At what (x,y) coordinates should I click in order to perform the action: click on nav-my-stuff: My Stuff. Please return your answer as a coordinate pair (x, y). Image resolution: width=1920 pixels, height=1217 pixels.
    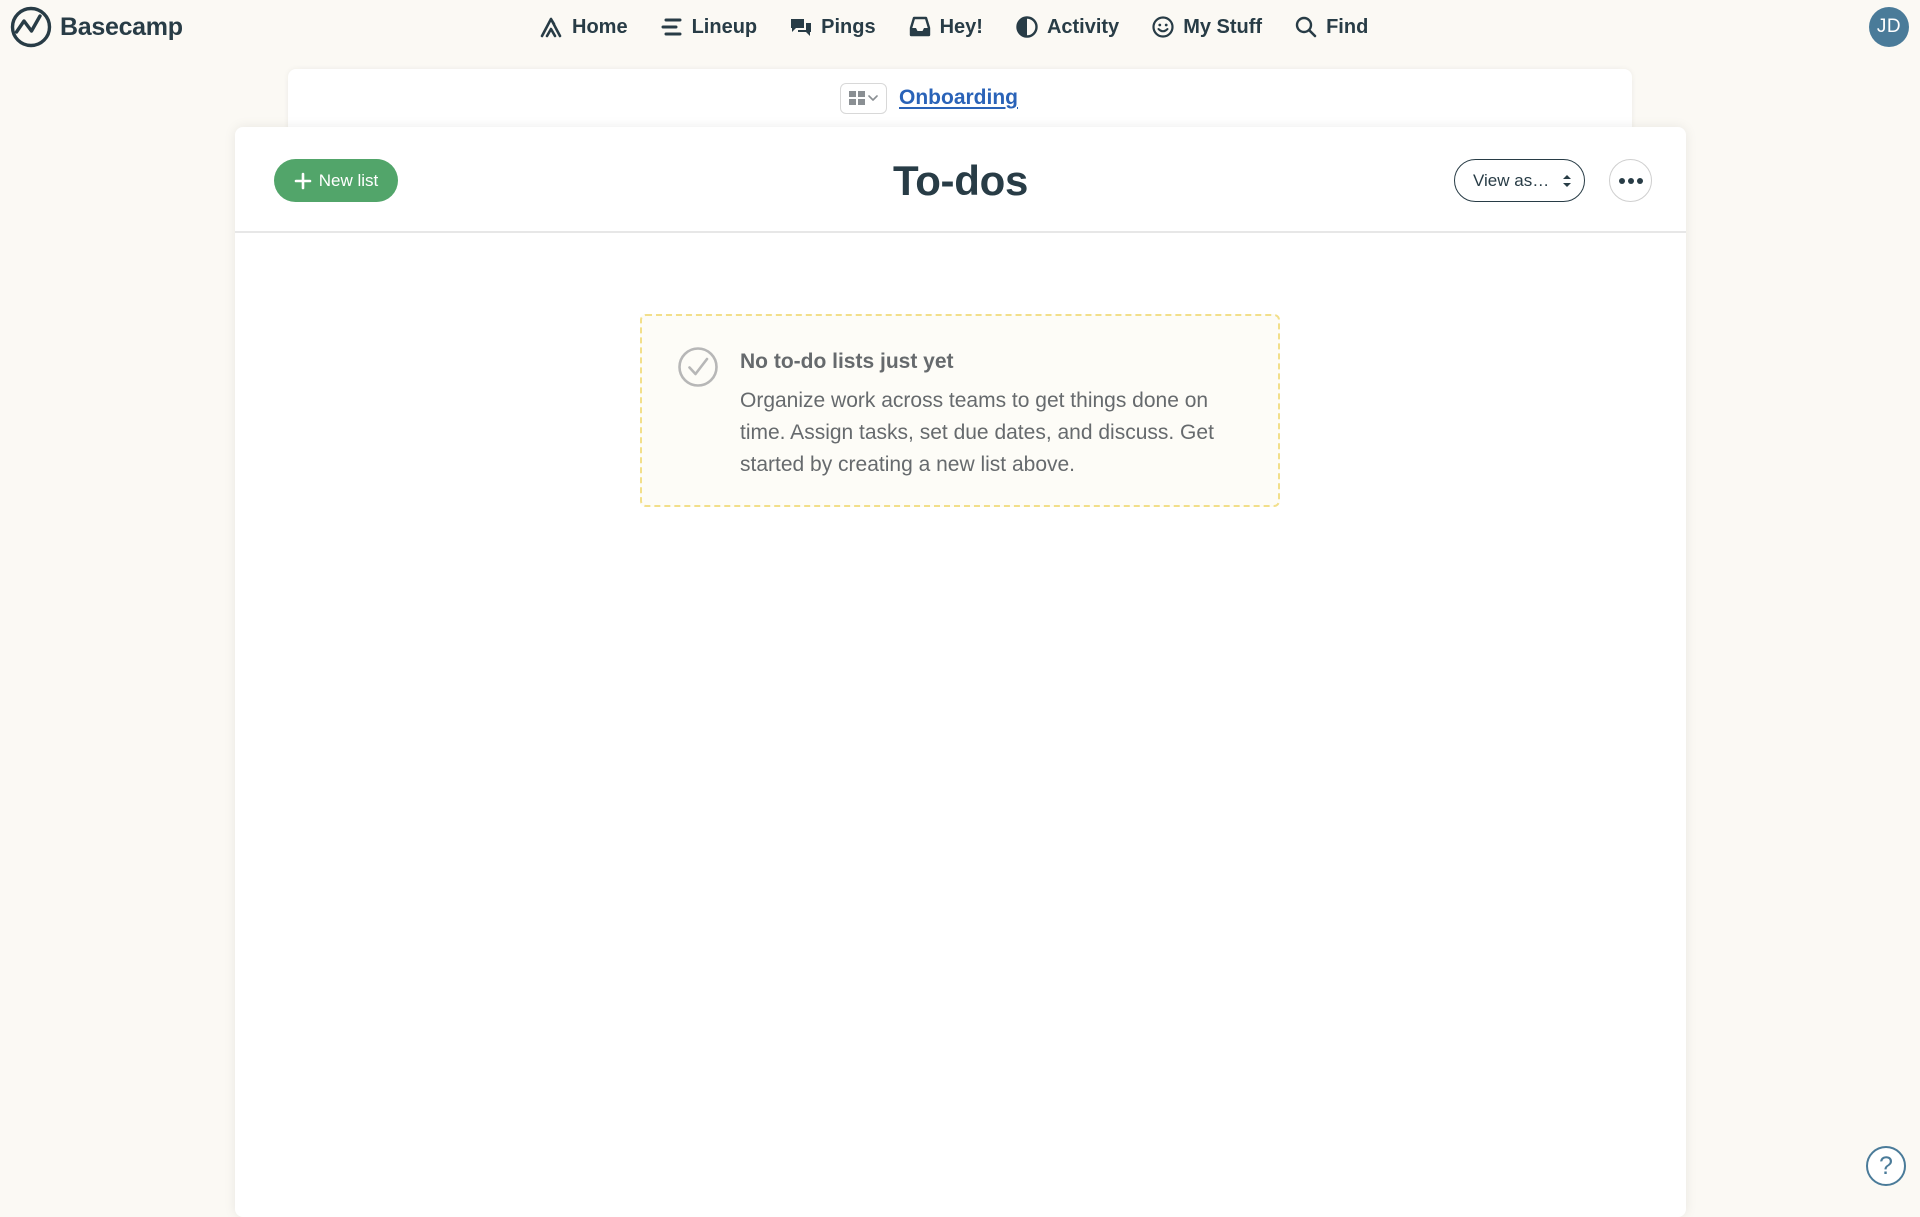
    Looking at the image, I should click on (1206, 27).